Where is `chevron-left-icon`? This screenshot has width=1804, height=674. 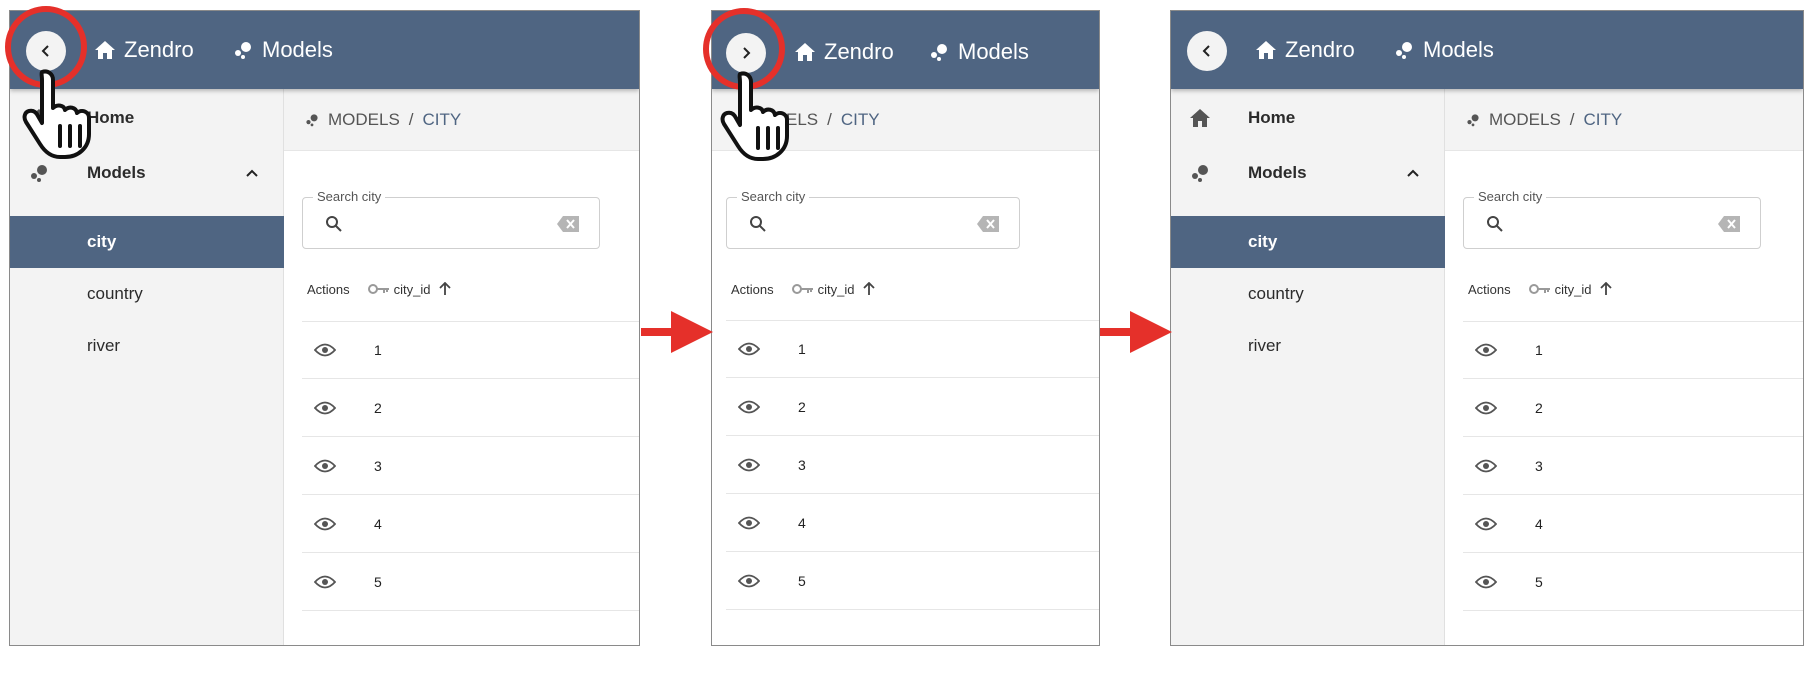 chevron-left-icon is located at coordinates (1206, 51).